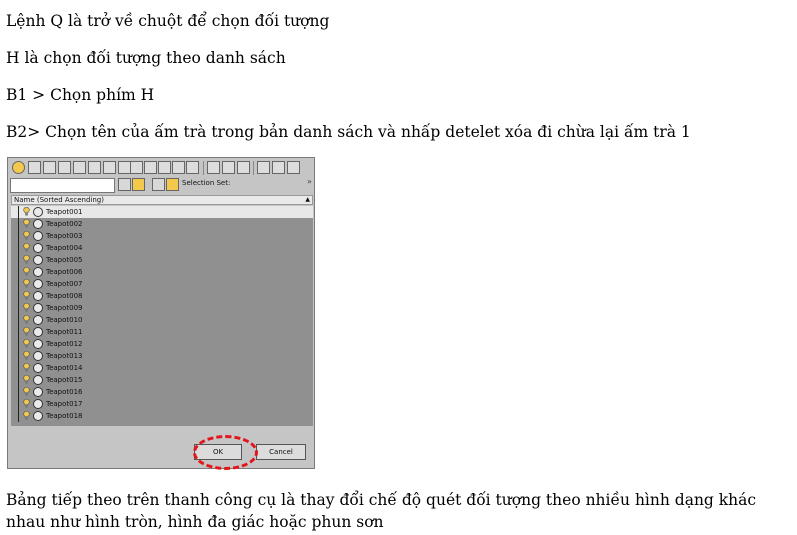 The height and width of the screenshot is (535, 797). I want to click on list-item: Teapot011, so click(162, 332).